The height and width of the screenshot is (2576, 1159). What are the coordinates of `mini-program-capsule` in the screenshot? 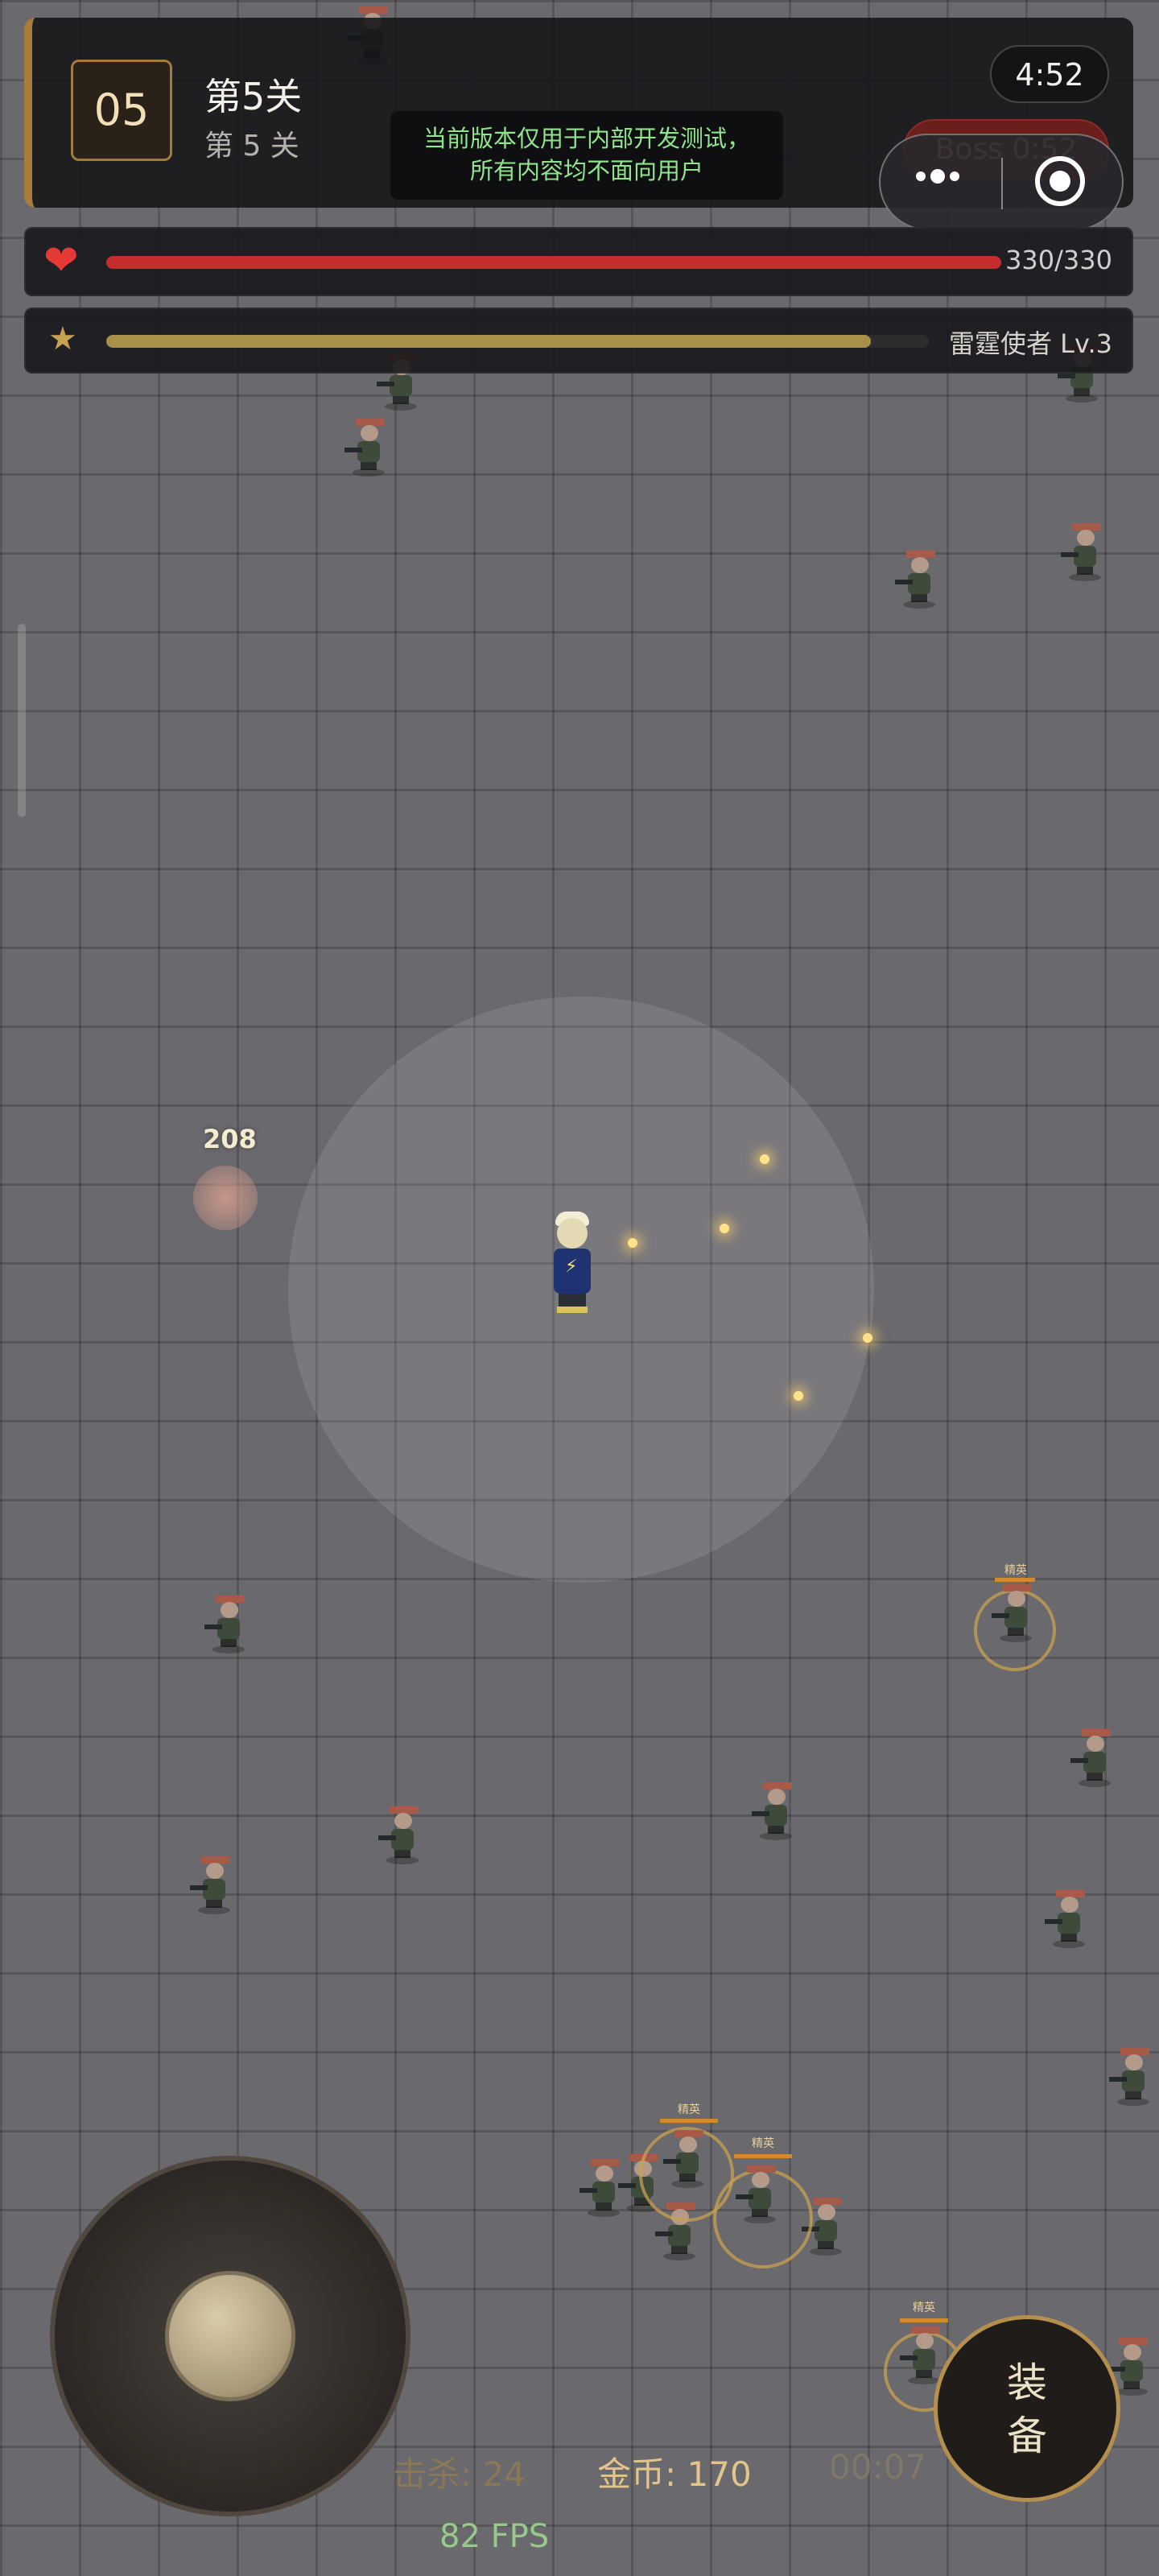 It's located at (1002, 182).